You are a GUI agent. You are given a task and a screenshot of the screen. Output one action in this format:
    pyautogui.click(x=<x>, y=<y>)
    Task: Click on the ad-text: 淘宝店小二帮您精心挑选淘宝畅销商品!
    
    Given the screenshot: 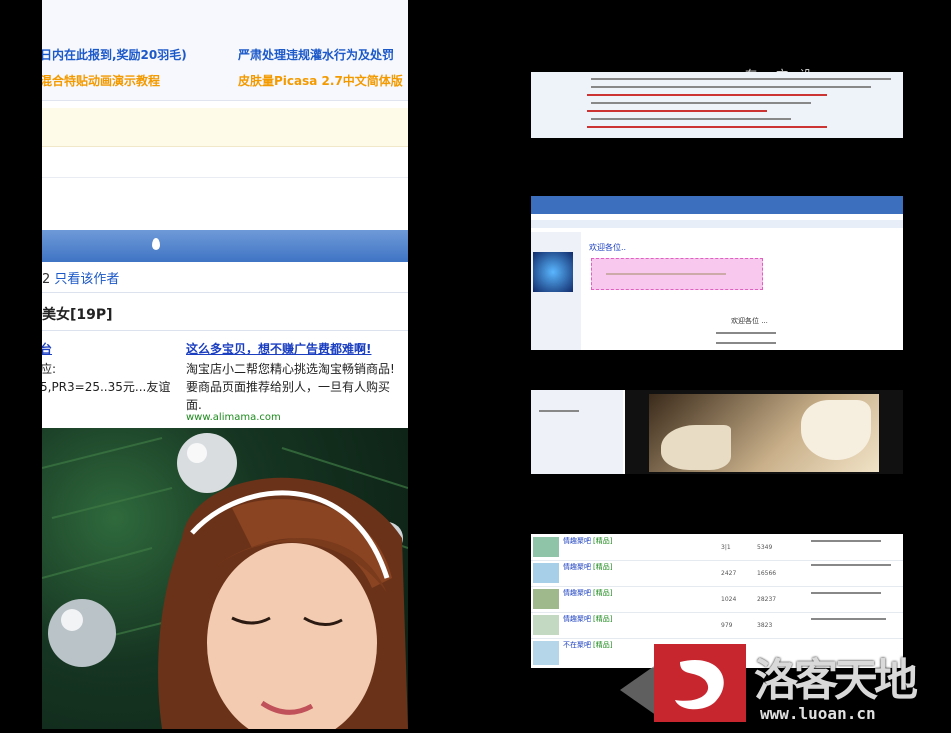 What is the action you would take?
    pyautogui.click(x=290, y=369)
    